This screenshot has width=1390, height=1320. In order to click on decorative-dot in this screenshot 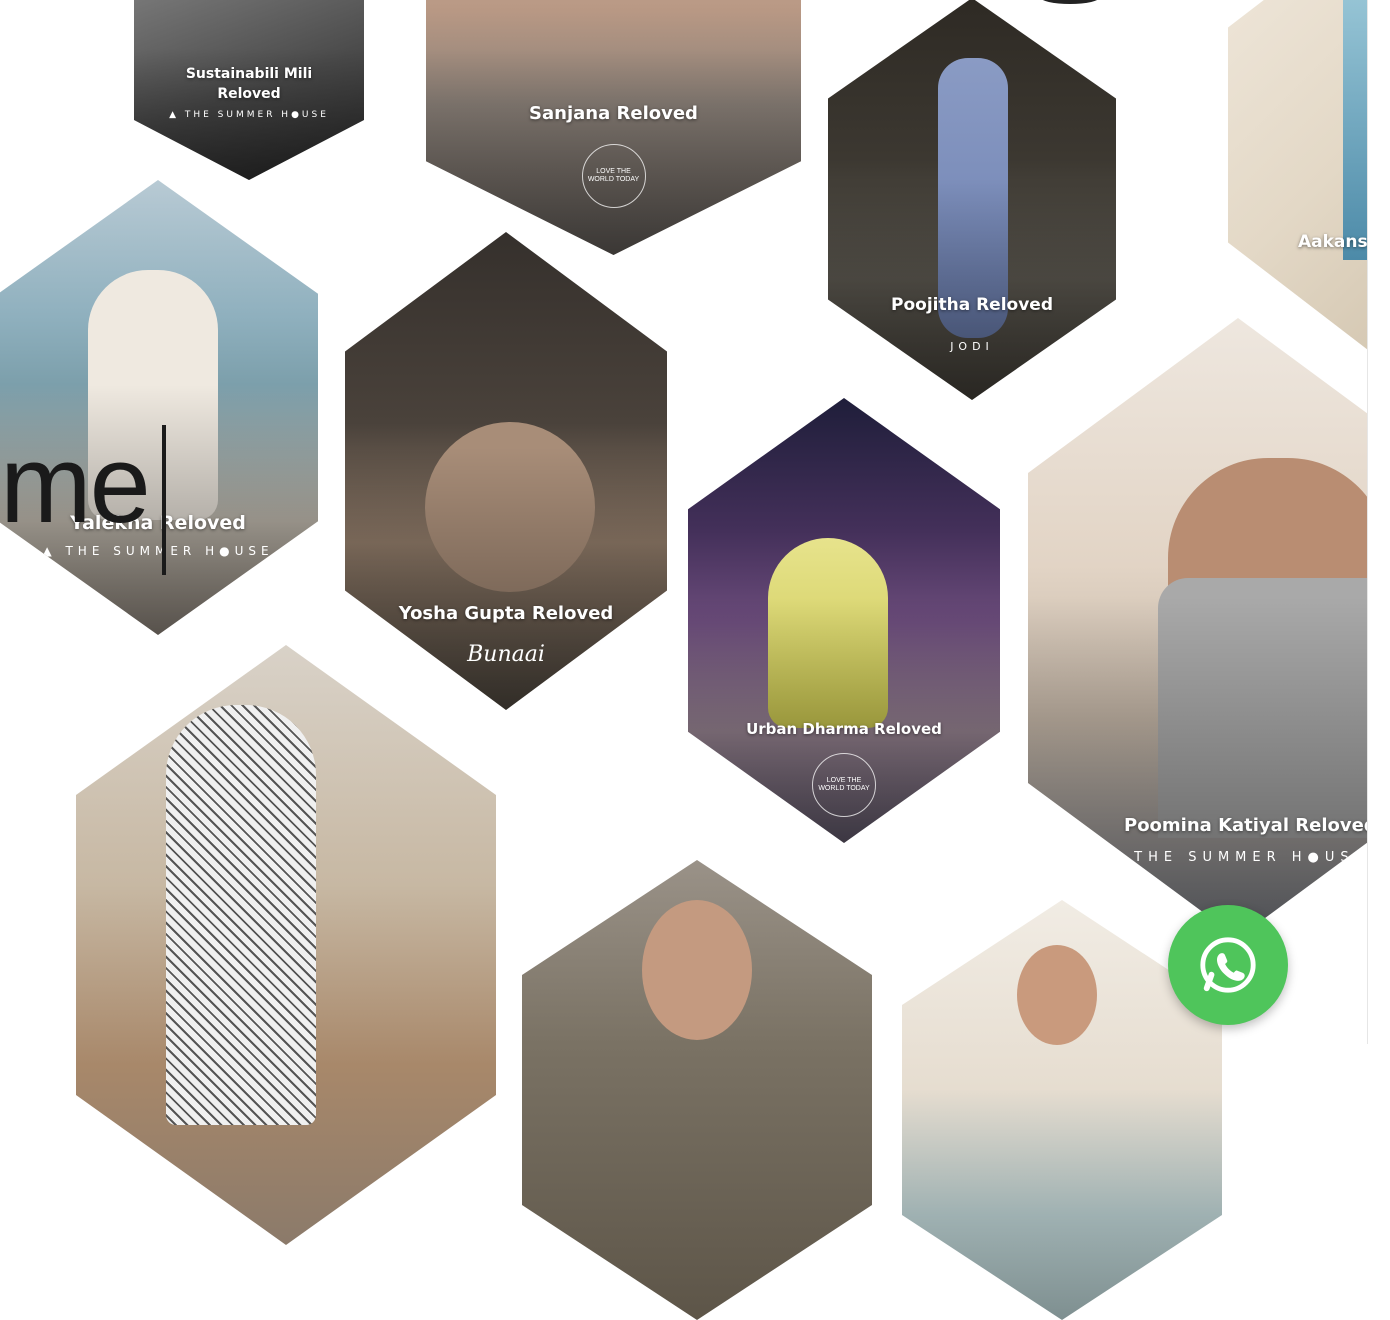, I will do `click(1070, 2)`.